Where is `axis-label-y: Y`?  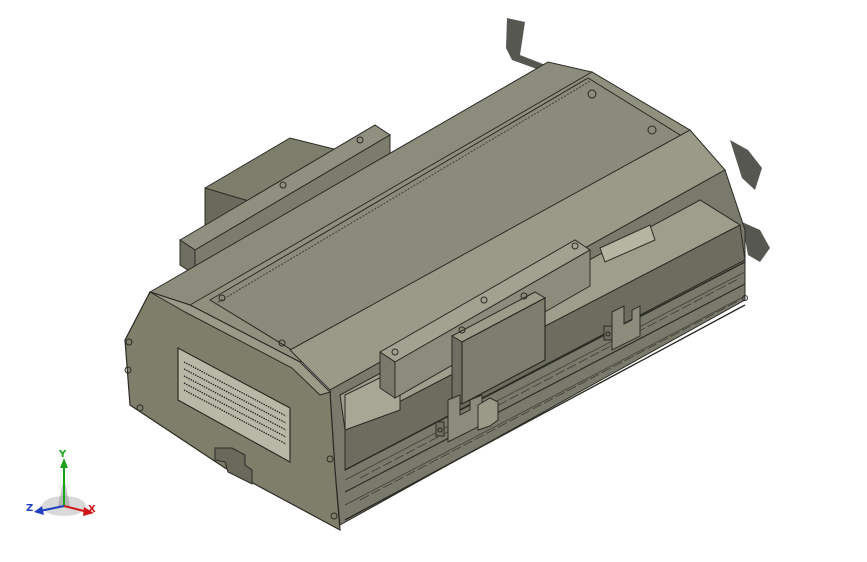
axis-label-y: Y is located at coordinates (63, 454).